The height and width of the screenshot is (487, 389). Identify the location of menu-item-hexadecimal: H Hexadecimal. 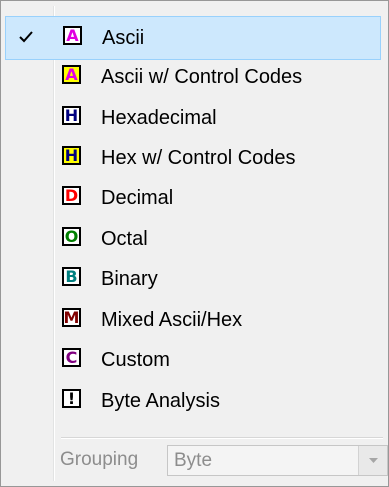
(193, 119).